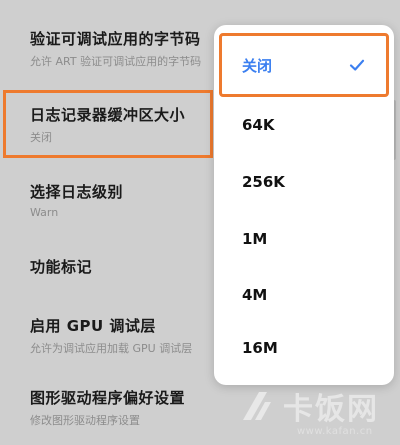  I want to click on option-4m: 4M, so click(304, 295).